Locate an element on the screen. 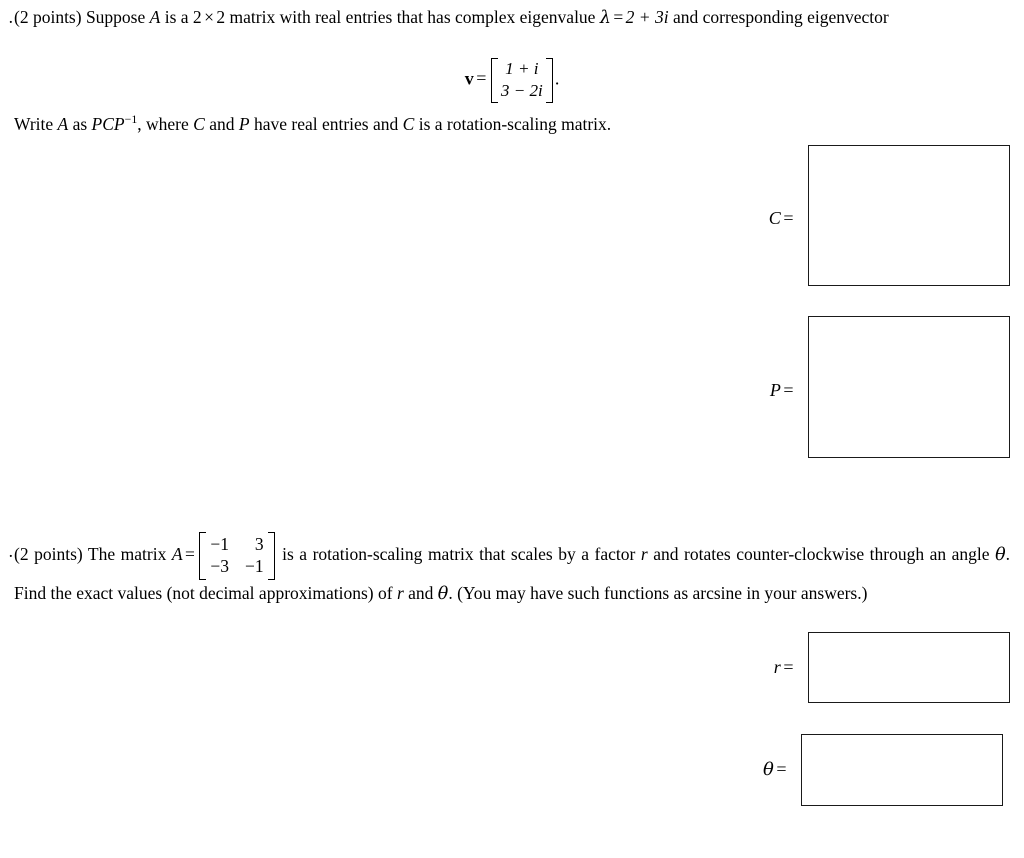 This screenshot has width=1024, height=858. instruction-rotation-scaling-text: is a rotation-scaling matrix. is located at coordinates (513, 123).